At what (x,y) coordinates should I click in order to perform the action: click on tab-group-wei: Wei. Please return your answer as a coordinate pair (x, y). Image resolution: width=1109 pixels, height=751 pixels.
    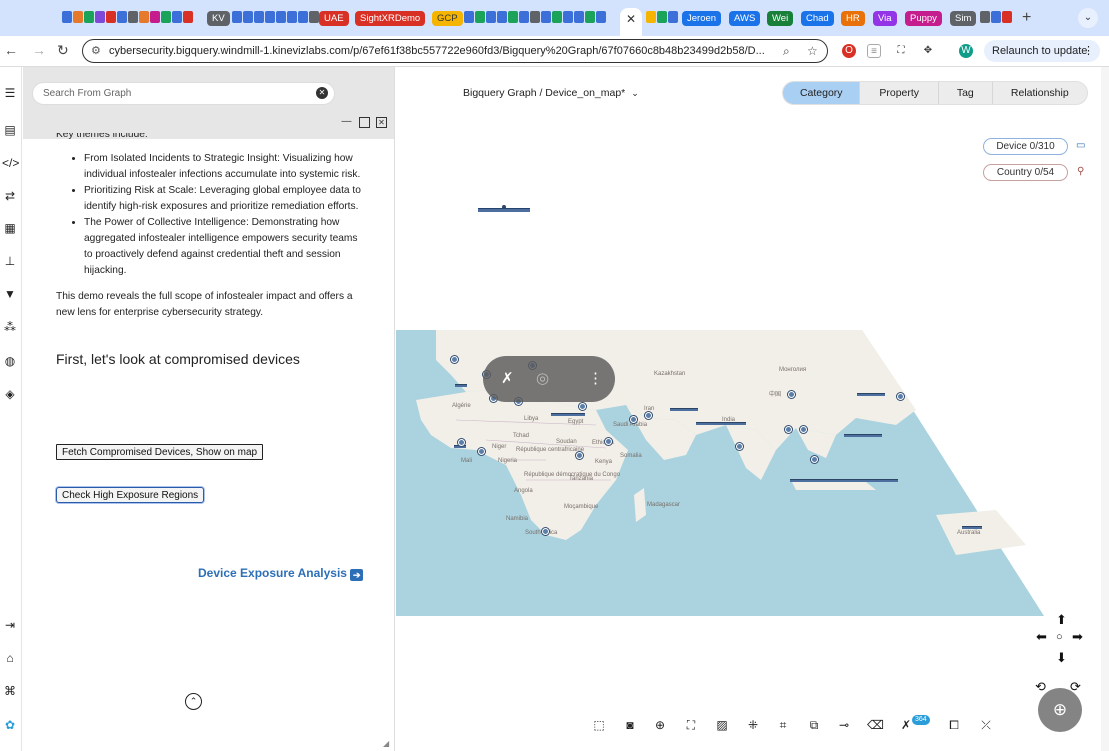
    Looking at the image, I should click on (780, 18).